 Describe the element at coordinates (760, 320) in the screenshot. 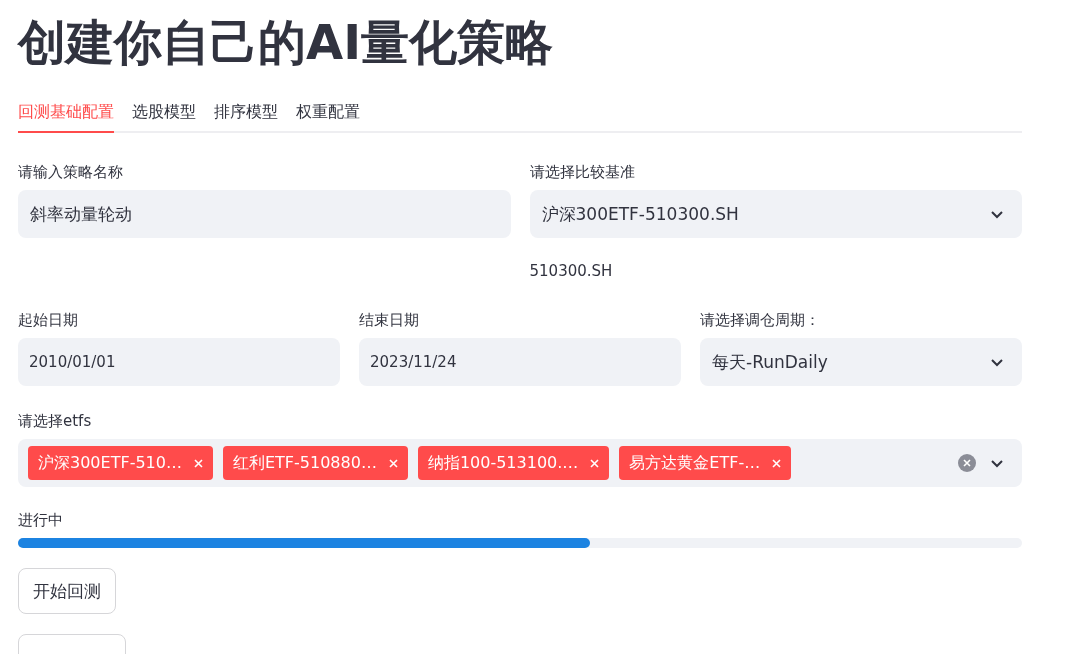

I see `field-label: 请选择调仓周期：` at that location.